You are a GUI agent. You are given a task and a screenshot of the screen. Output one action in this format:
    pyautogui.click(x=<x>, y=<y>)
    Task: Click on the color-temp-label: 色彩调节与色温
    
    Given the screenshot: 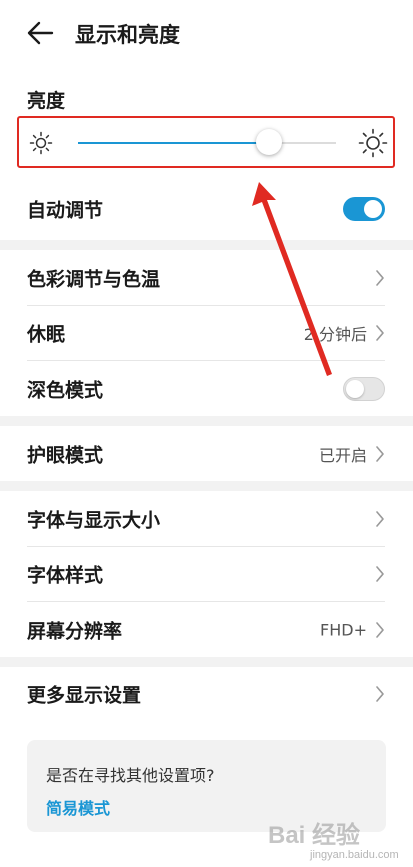 What is the action you would take?
    pyautogui.click(x=94, y=279)
    